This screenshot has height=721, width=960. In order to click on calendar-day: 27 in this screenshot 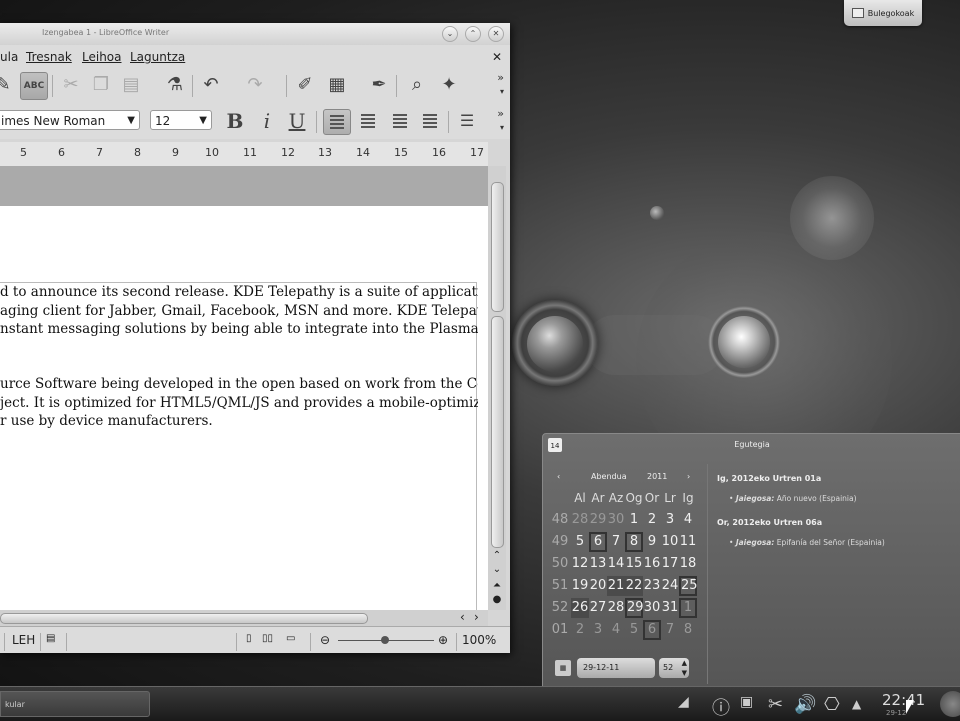, I will do `click(598, 608)`.